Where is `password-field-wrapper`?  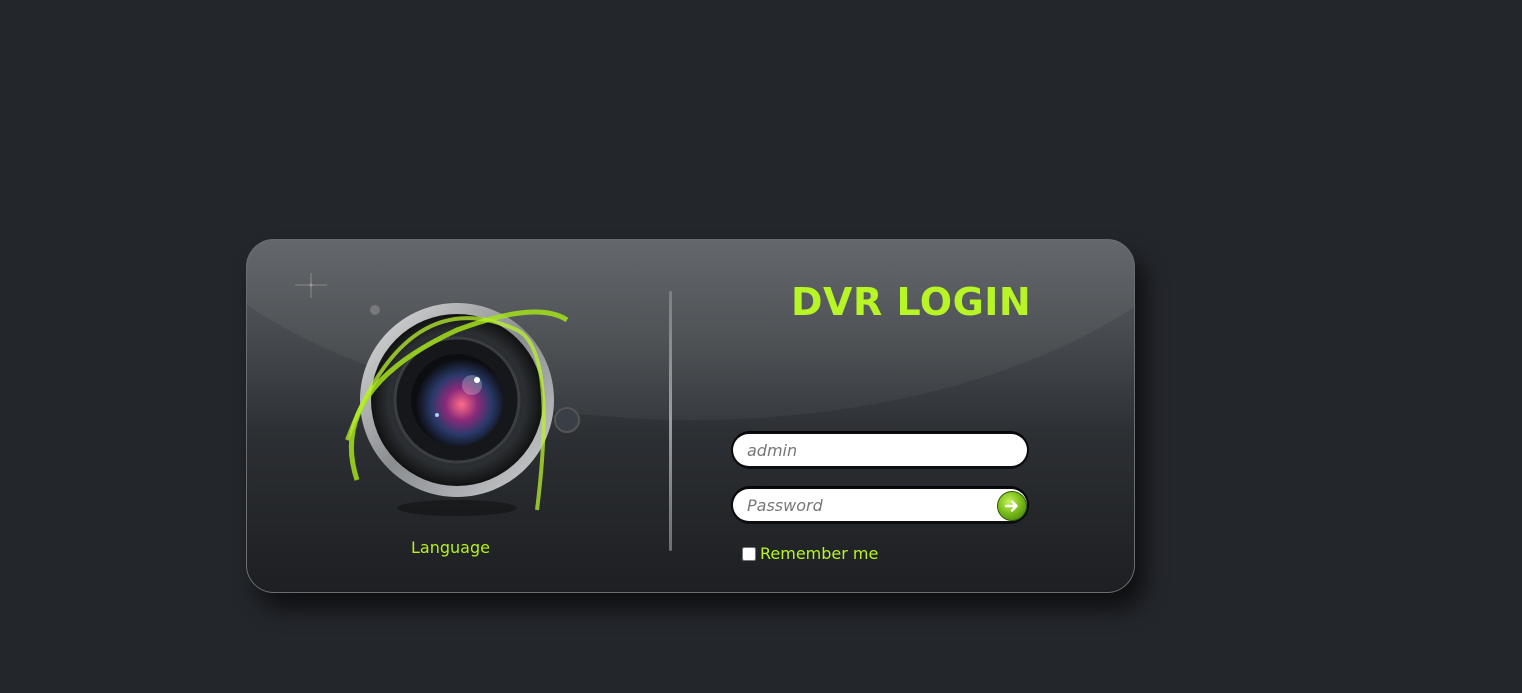
password-field-wrapper is located at coordinates (880, 505).